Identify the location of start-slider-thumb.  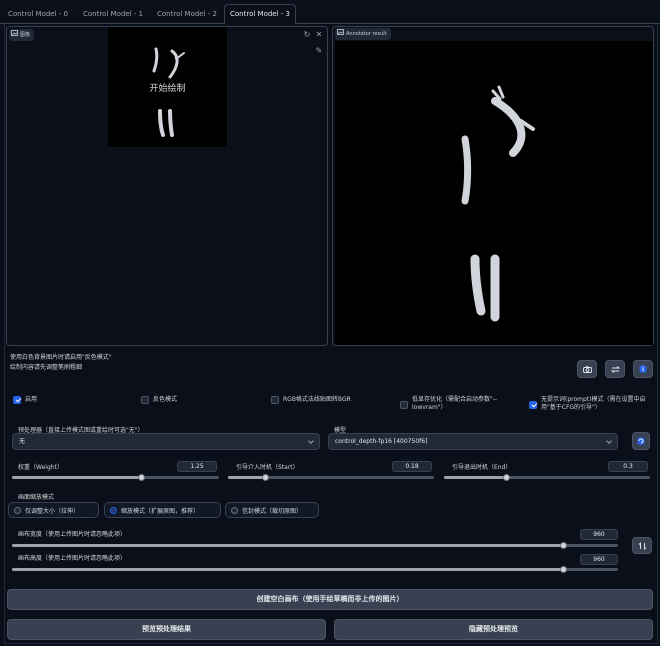
(265, 477).